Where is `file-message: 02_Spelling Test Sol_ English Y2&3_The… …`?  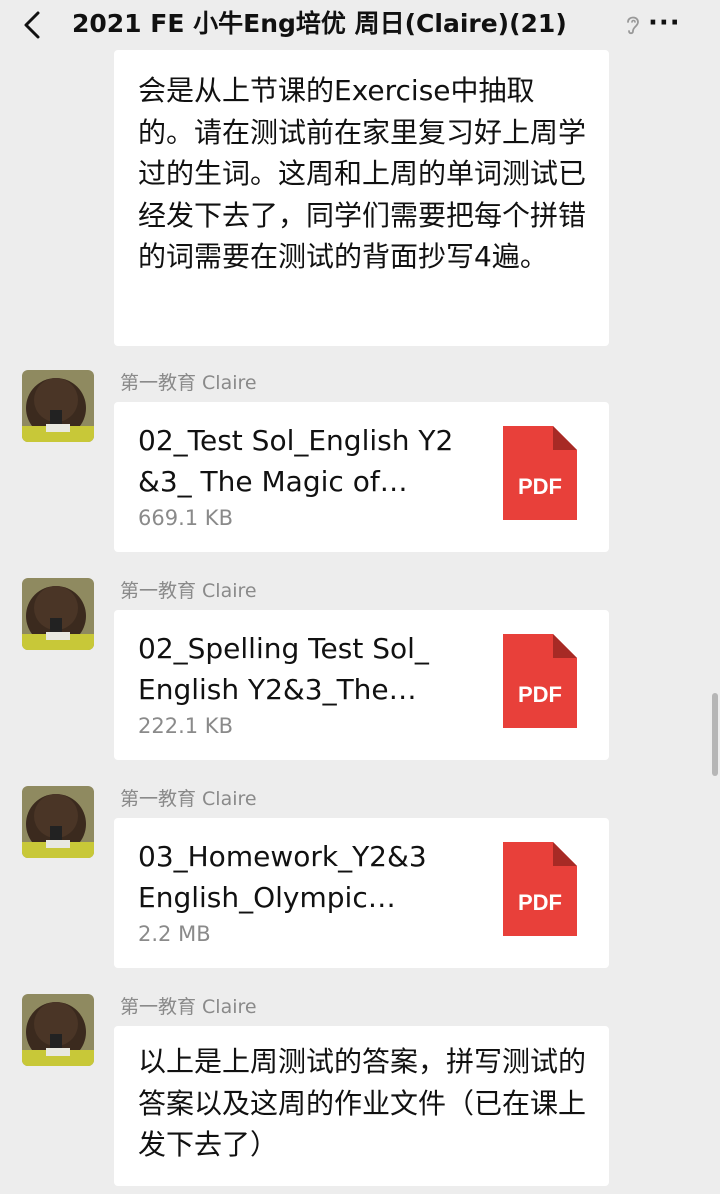
file-message: 02_Spelling Test Sol_ English Y2&3_The… … is located at coordinates (361, 685).